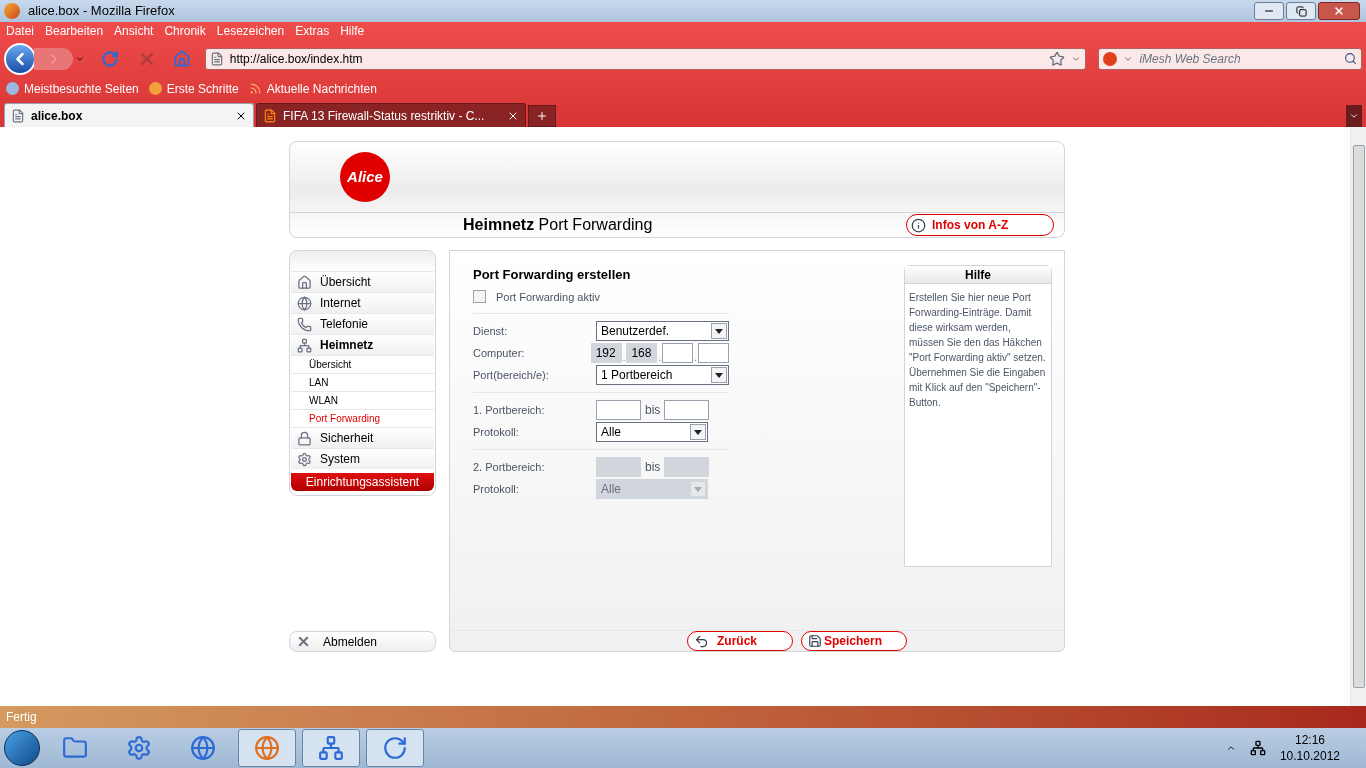  Describe the element at coordinates (362, 364) in the screenshot. I see `sidebar-subitem: Übersicht` at that location.